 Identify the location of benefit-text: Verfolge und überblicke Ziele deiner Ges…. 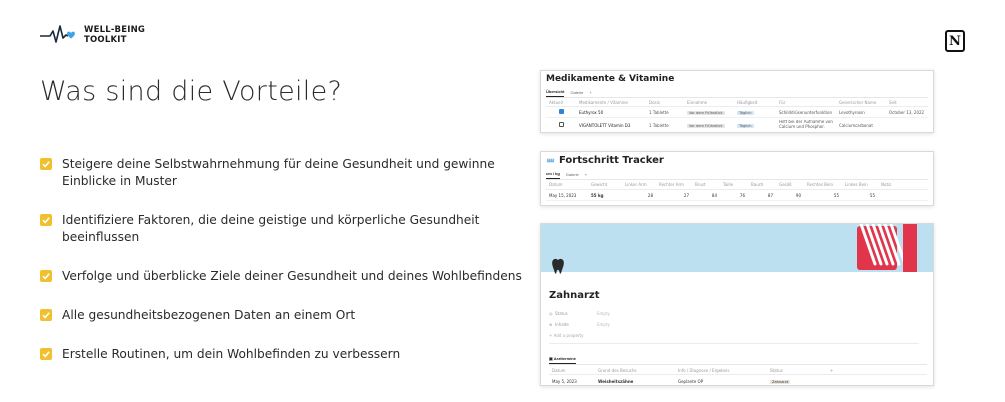
(292, 276).